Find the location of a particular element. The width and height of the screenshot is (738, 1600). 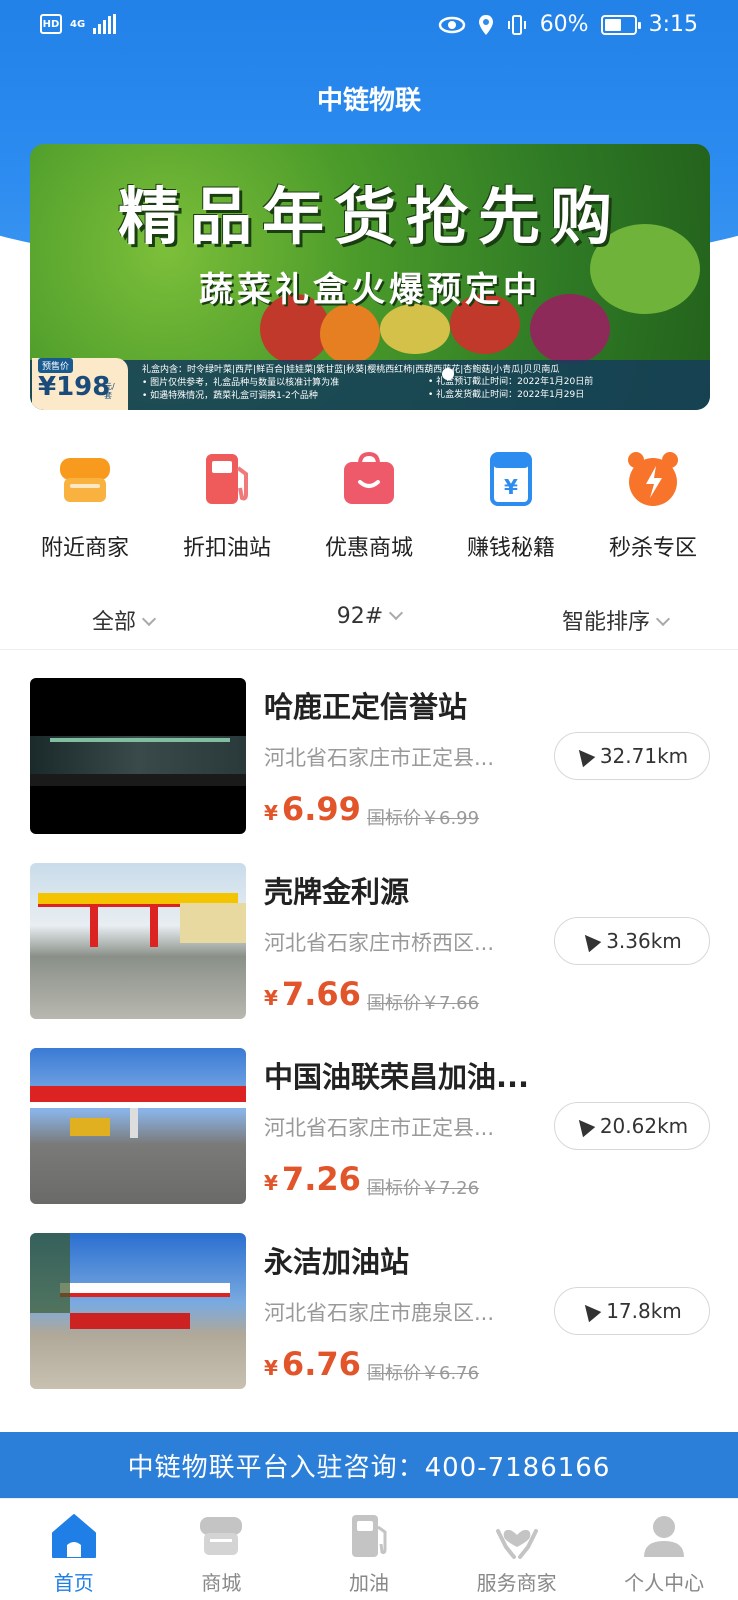

fuel-icon is located at coordinates (369, 1536).